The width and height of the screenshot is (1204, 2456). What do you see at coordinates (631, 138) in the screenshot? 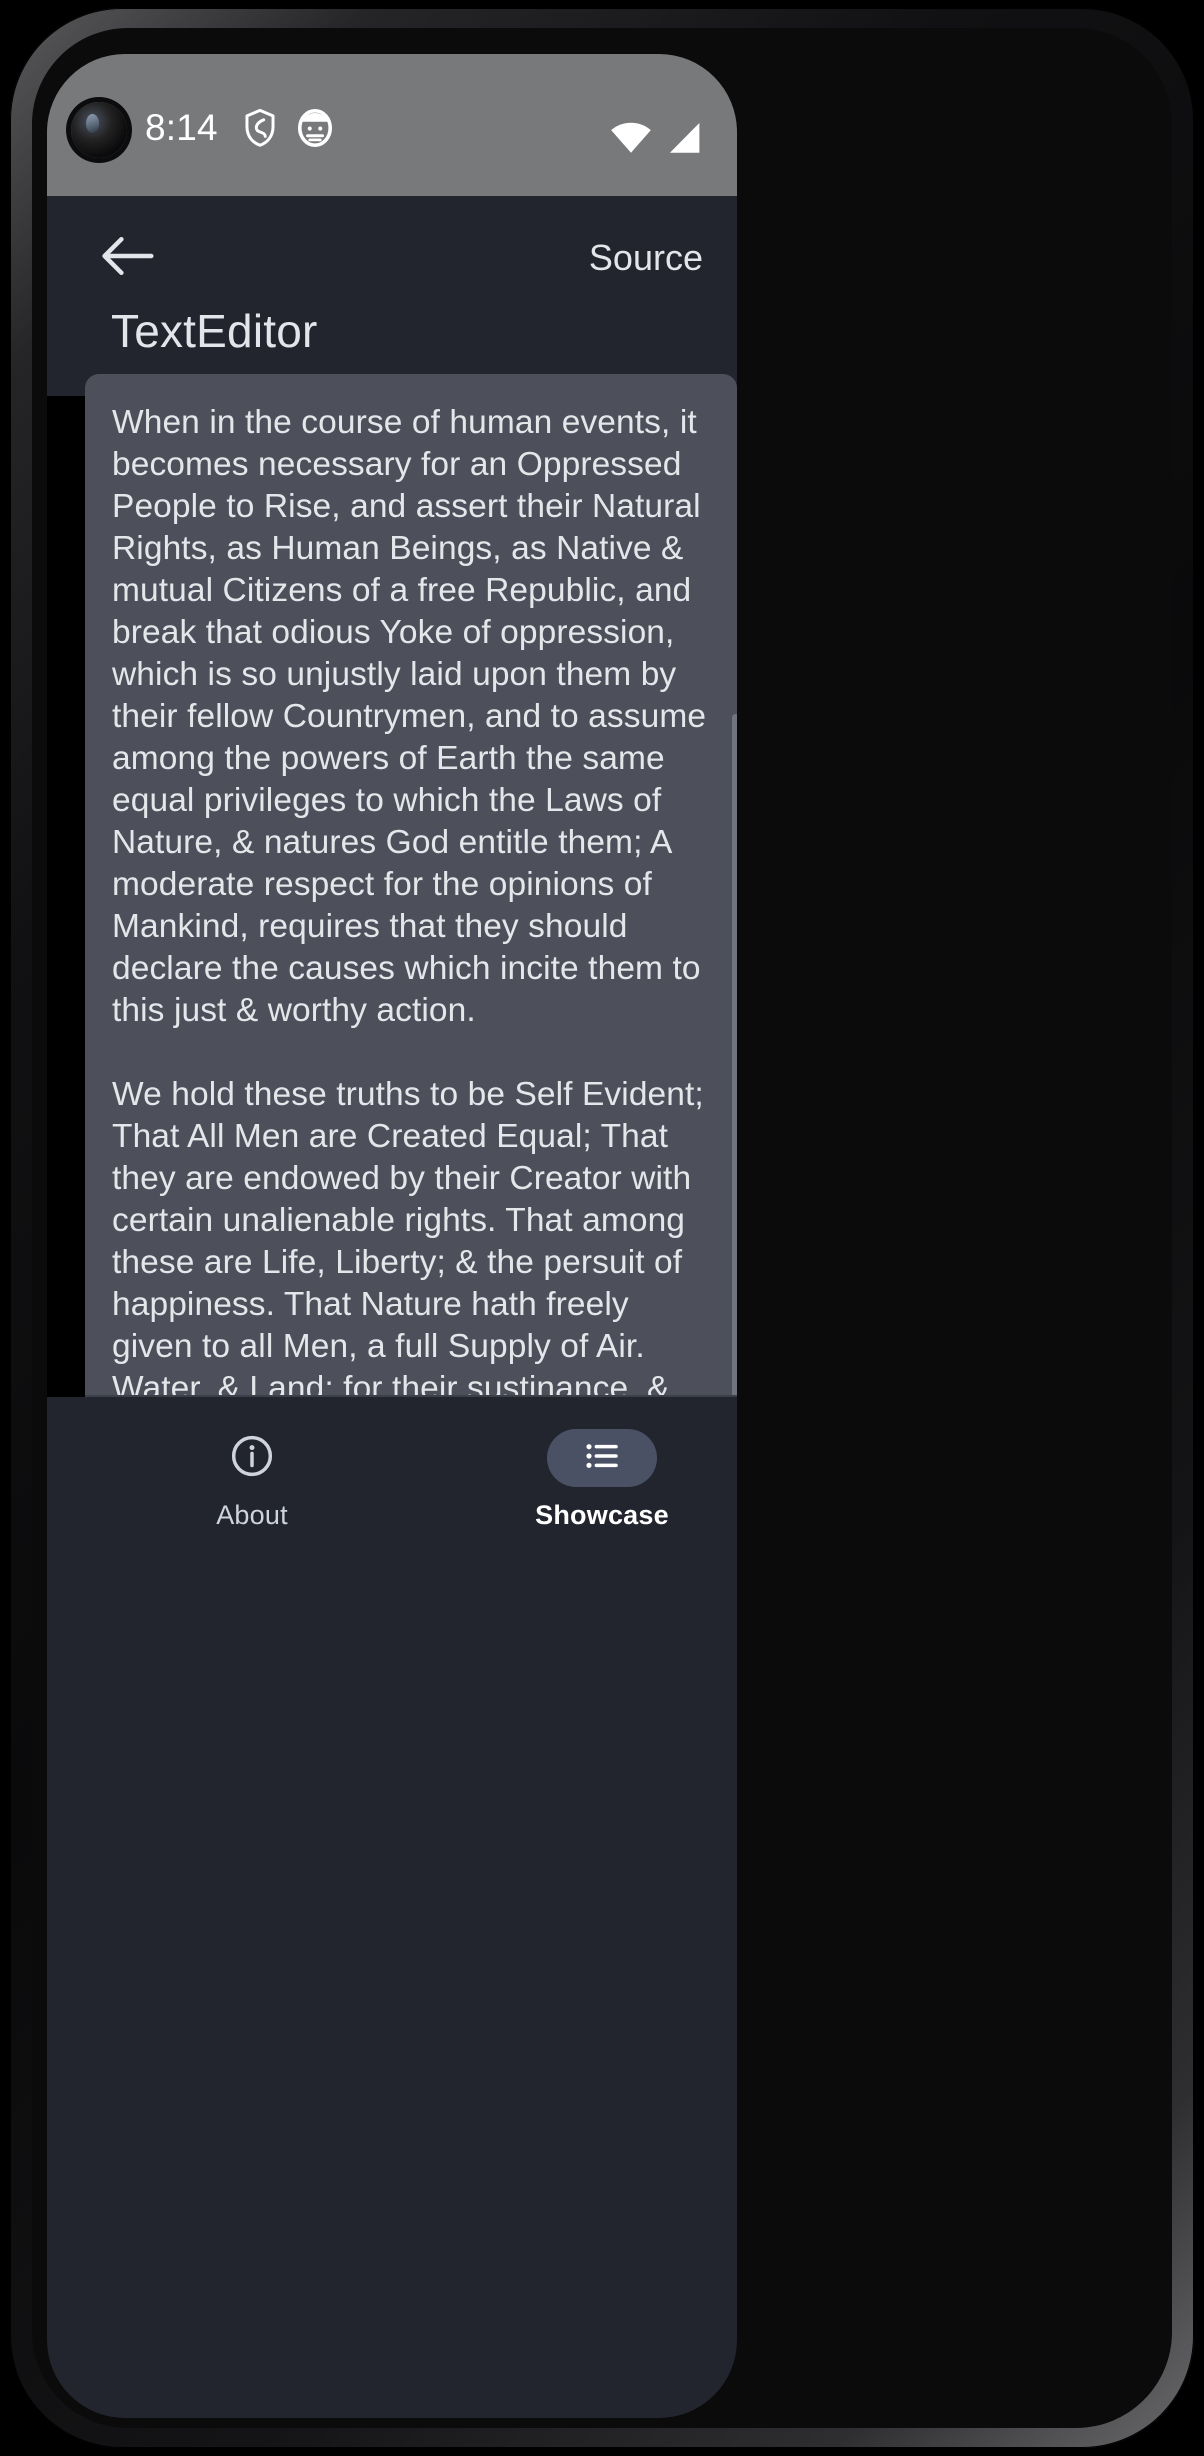
I see `wifi-icon` at bounding box center [631, 138].